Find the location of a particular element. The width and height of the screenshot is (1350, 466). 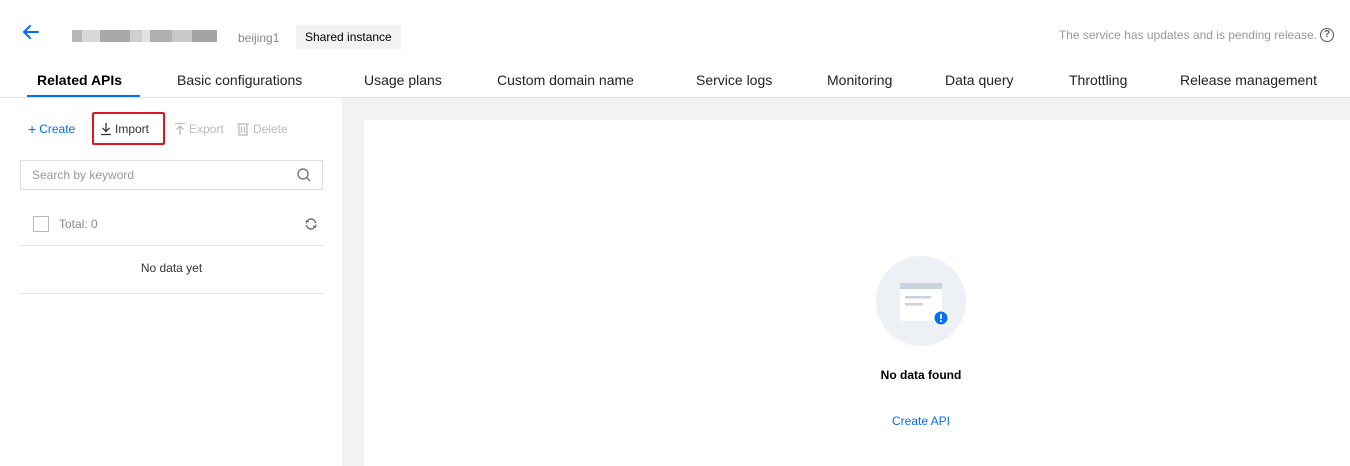

search-field is located at coordinates (171, 175).